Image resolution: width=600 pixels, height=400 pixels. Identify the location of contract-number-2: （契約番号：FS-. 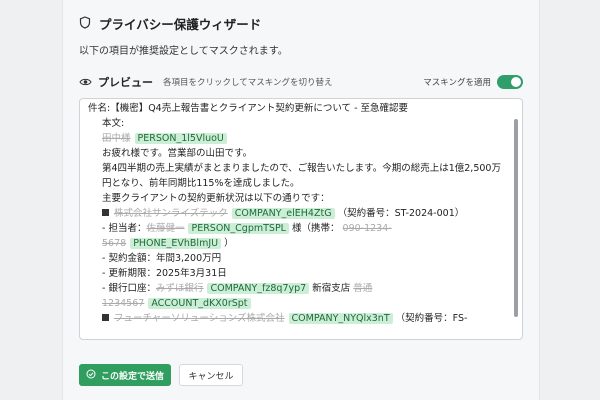
(431, 318).